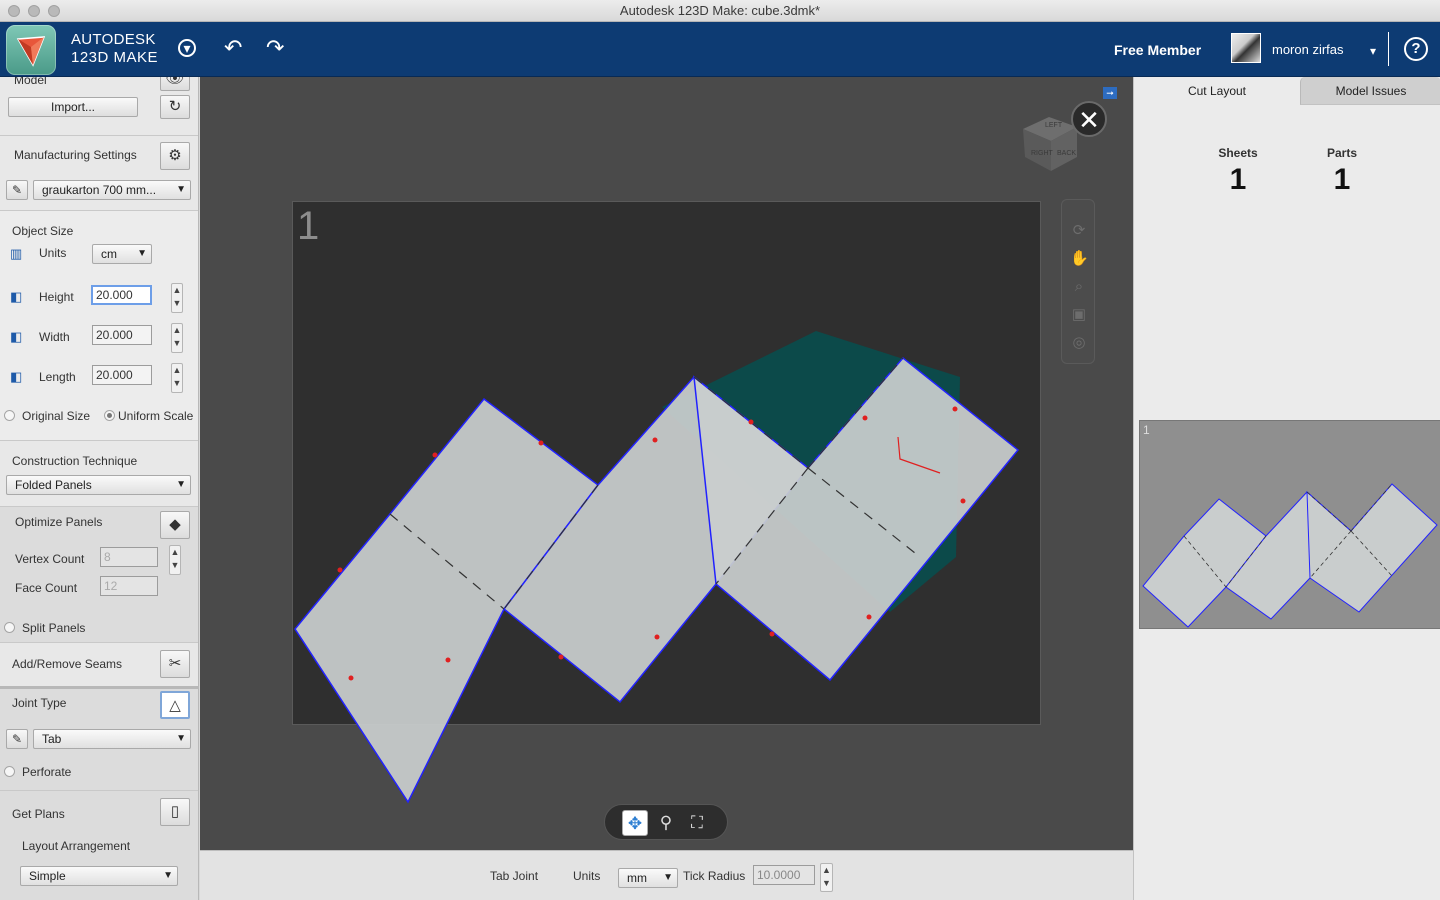 Image resolution: width=1440 pixels, height=900 pixels. Describe the element at coordinates (1079, 231) in the screenshot. I see `orbit-icon: ⟳` at that location.